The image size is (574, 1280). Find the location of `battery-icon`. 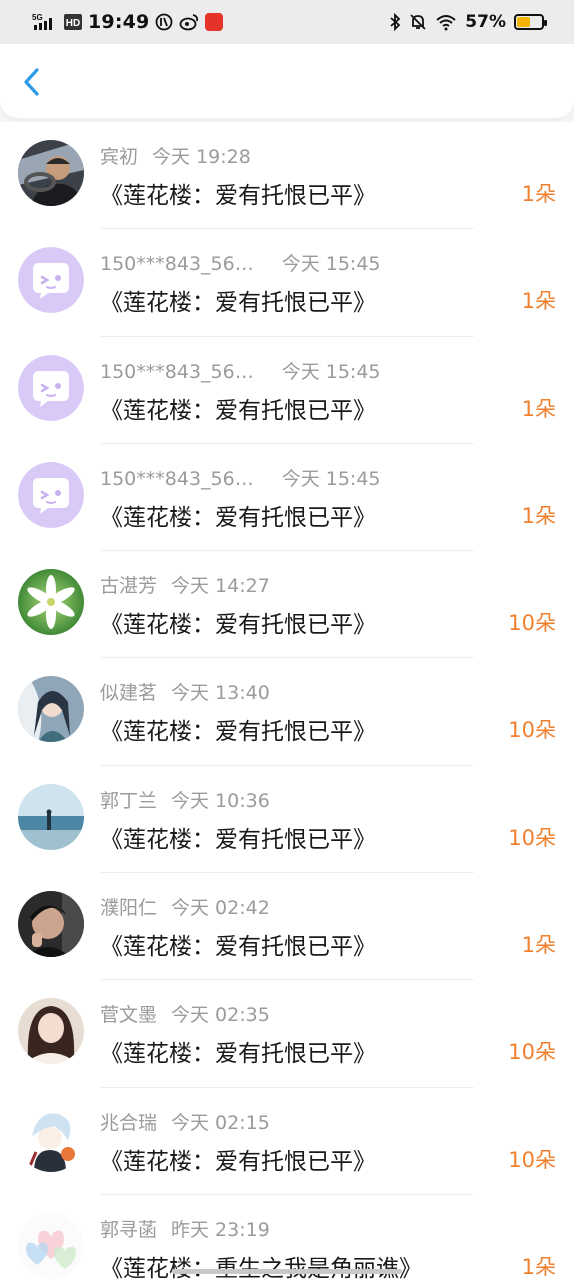

battery-icon is located at coordinates (530, 22).